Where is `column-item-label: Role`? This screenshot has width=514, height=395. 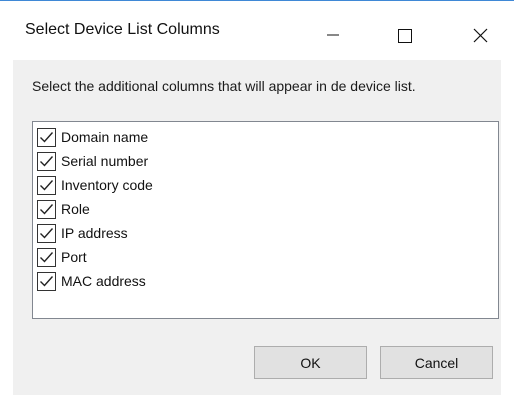 column-item-label: Role is located at coordinates (75, 209).